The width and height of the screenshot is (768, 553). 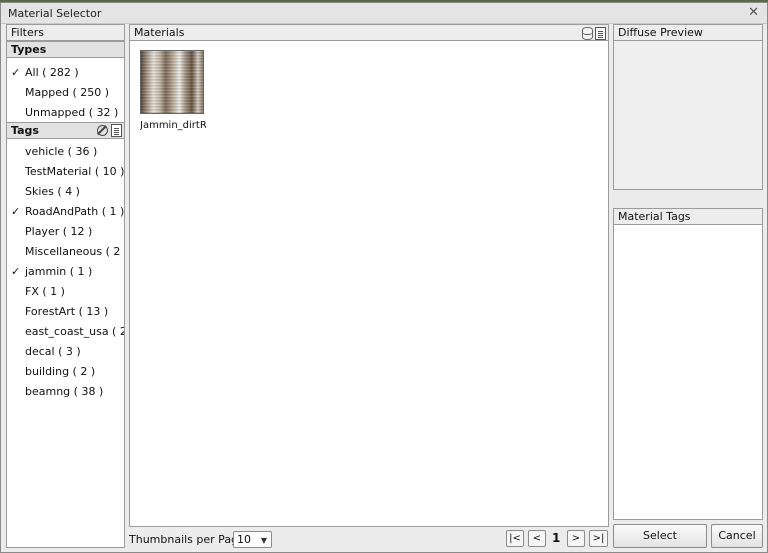 What do you see at coordinates (587, 33) in the screenshot?
I see `database-icon` at bounding box center [587, 33].